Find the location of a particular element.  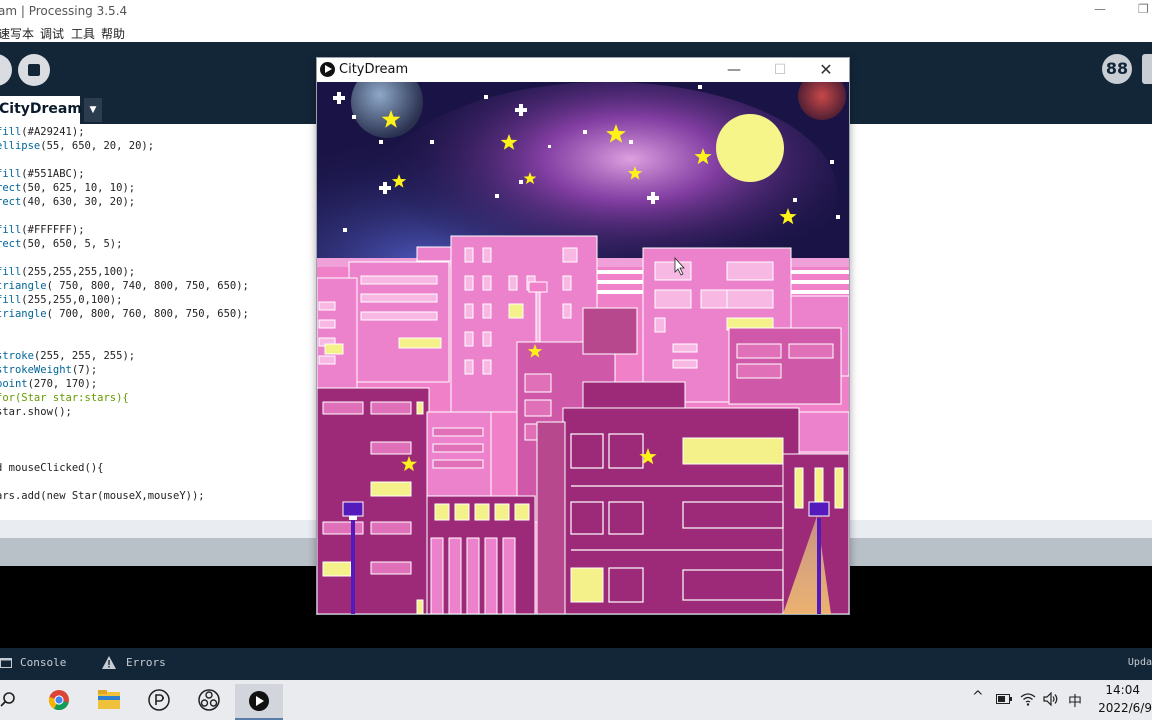

ide-window-title: am | Processing 3.5.4 is located at coordinates (64, 11).